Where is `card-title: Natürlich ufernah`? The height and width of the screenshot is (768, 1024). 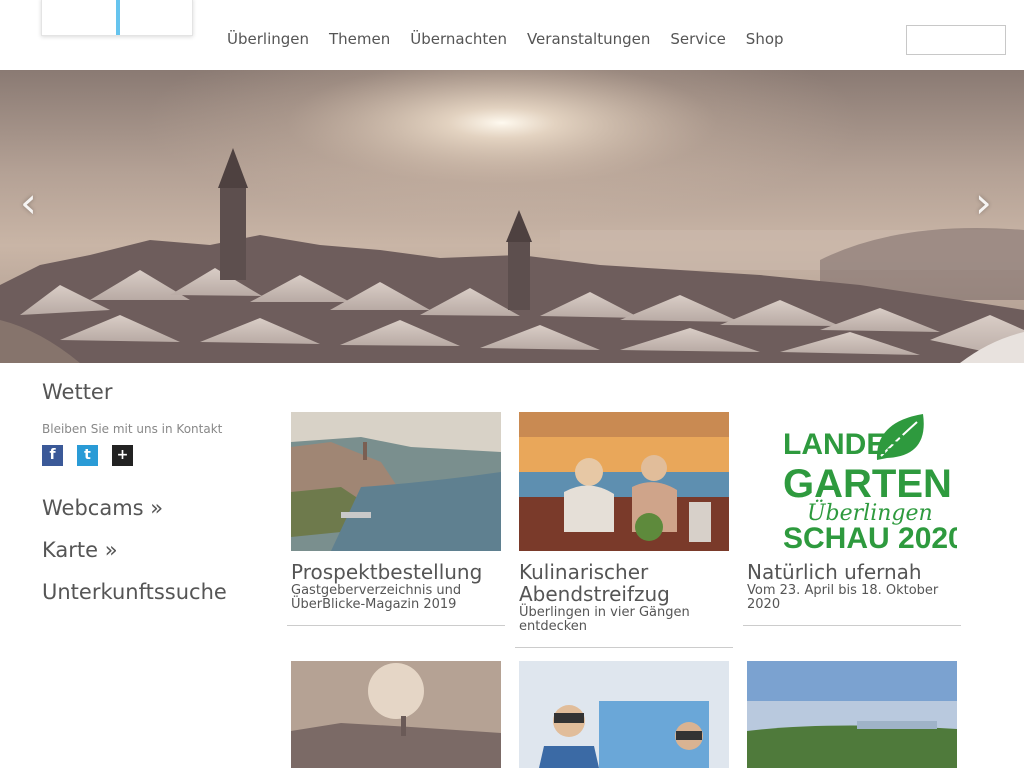 card-title: Natürlich ufernah is located at coordinates (854, 572).